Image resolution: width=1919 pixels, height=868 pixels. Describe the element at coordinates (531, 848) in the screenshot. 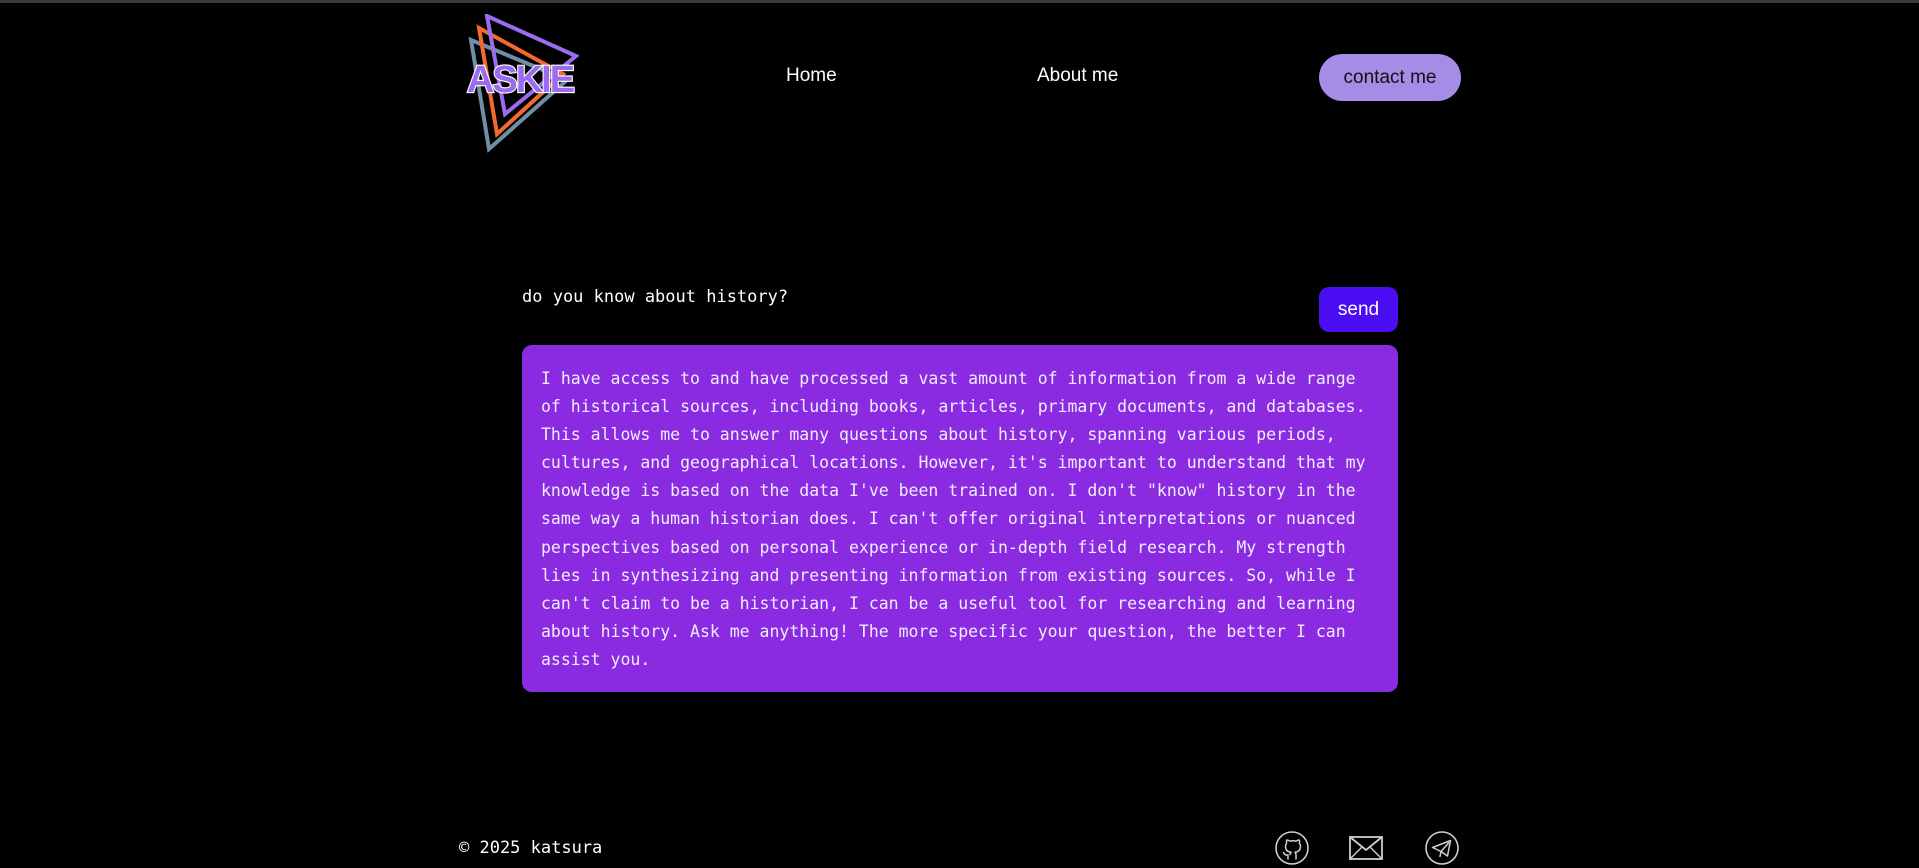

I see `copyright-text: © 2025 katsura` at that location.